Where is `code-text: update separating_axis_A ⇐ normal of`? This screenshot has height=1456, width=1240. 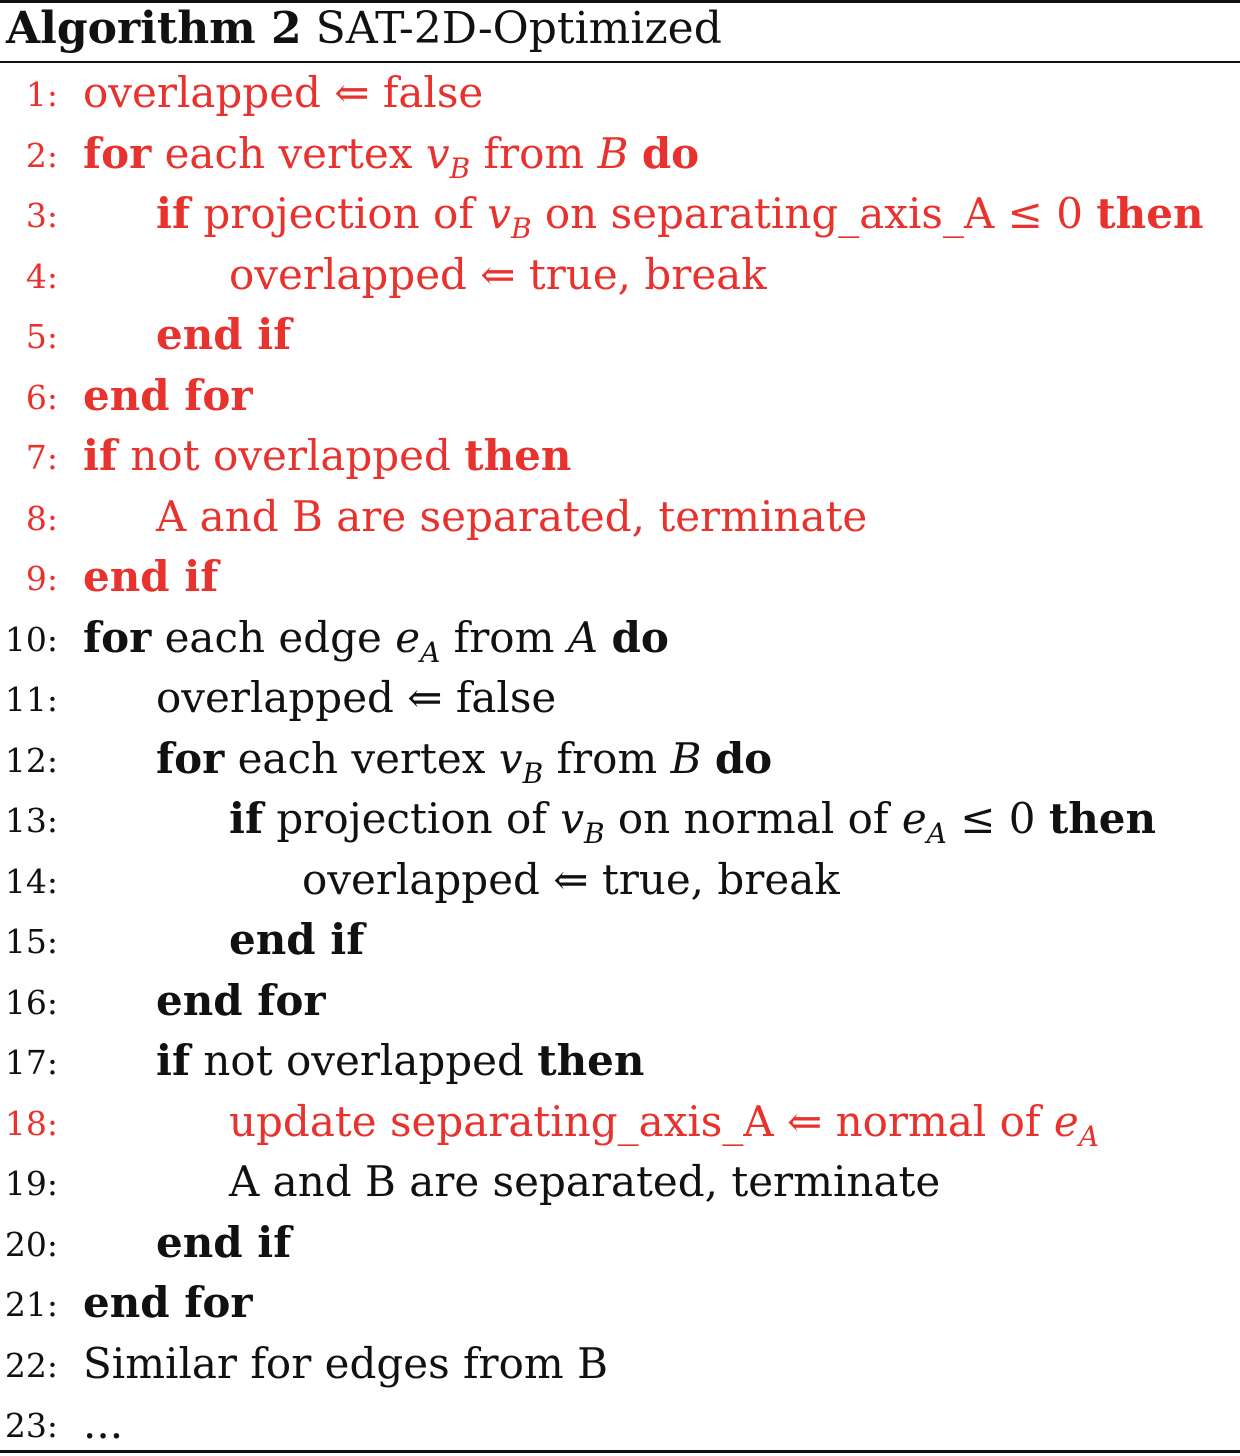
code-text: update separating_axis_A ⇐ normal of is located at coordinates (641, 1121).